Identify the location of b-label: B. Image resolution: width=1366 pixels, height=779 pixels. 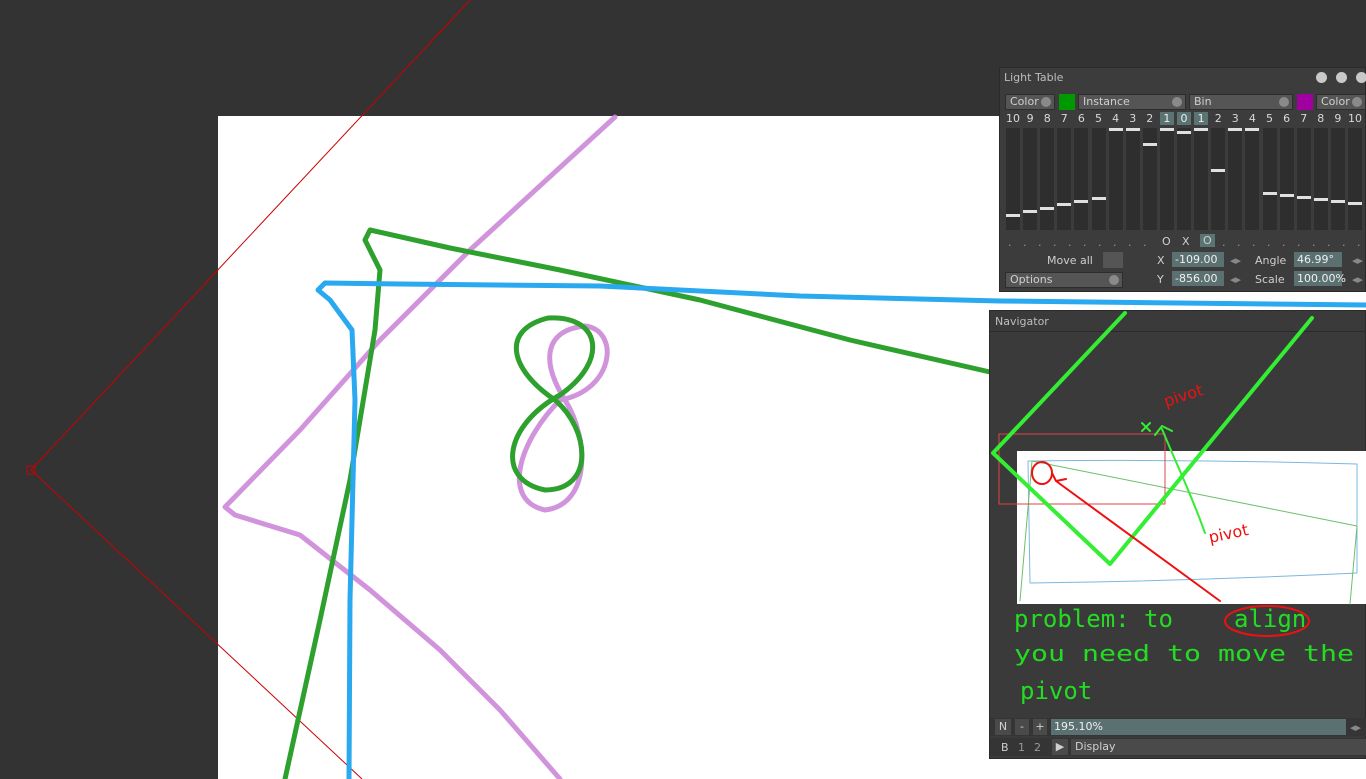
(1005, 747).